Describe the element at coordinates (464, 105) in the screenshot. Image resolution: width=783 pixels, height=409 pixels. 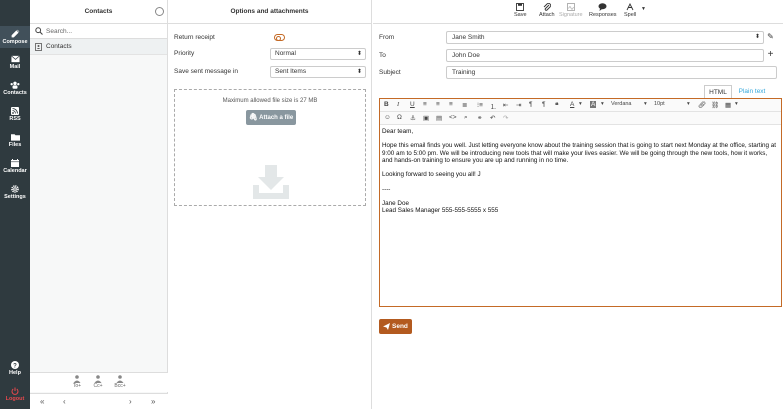
I see `align-justify-icon: ≣` at that location.